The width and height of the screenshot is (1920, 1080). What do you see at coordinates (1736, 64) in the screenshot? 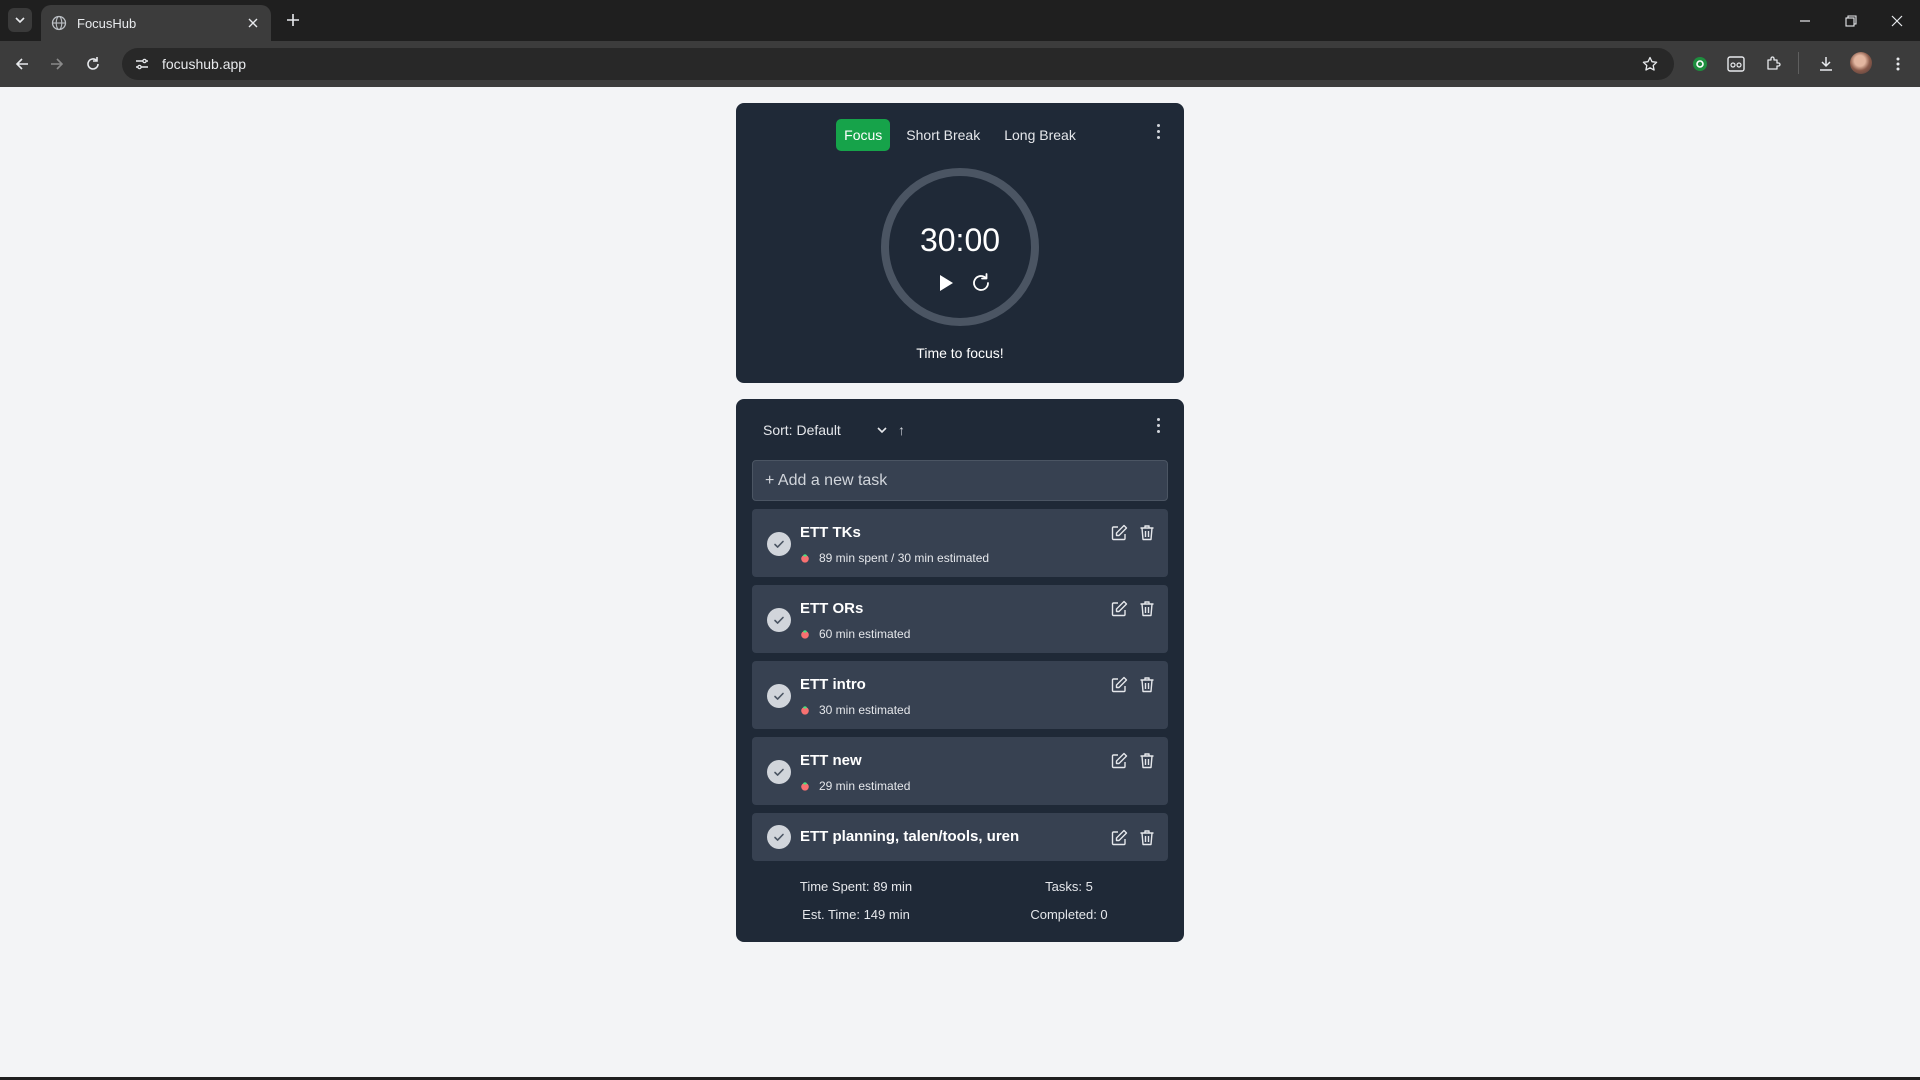
I see `reading-mode-icon` at bounding box center [1736, 64].